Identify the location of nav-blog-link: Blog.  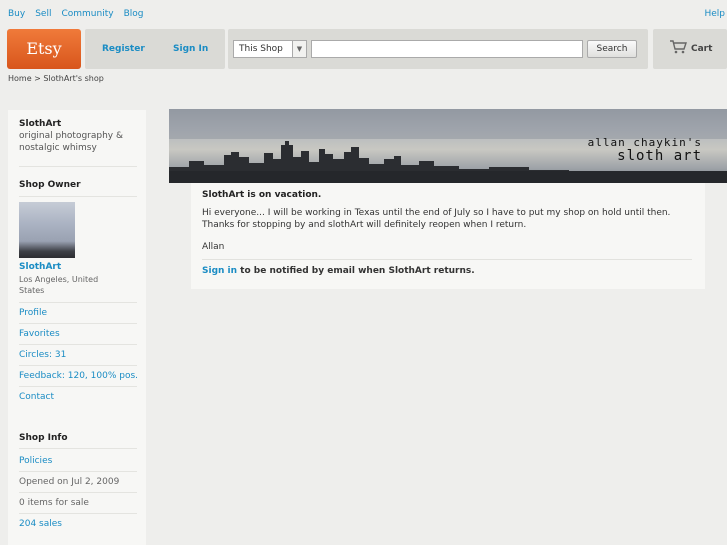
(134, 14).